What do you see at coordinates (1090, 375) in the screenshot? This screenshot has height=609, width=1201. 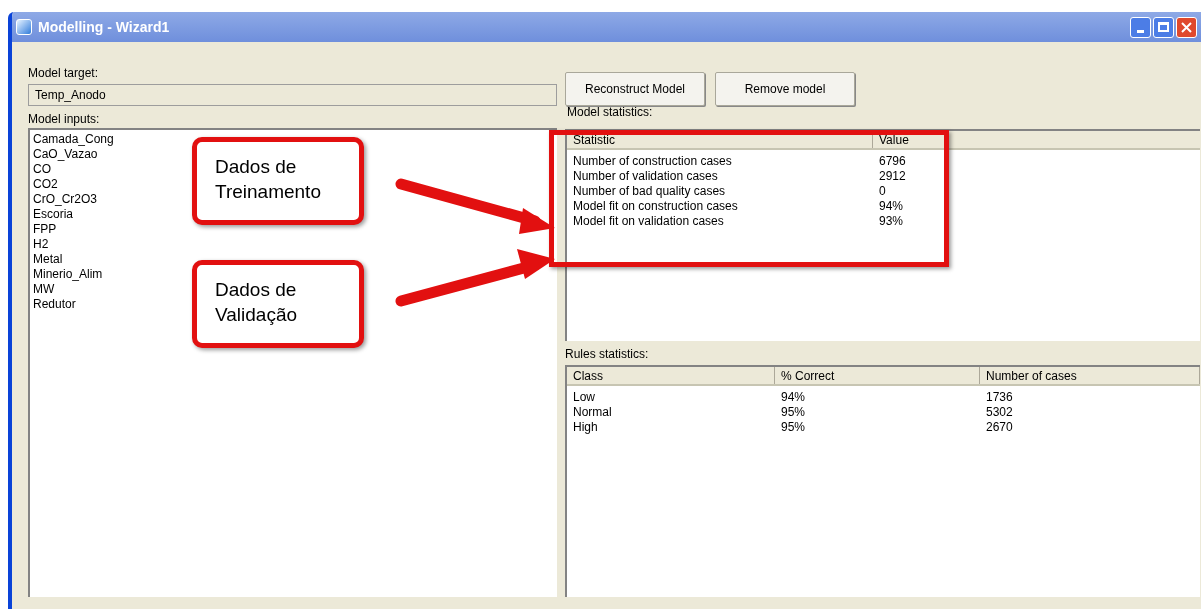 I see `column-header: Number of cases` at bounding box center [1090, 375].